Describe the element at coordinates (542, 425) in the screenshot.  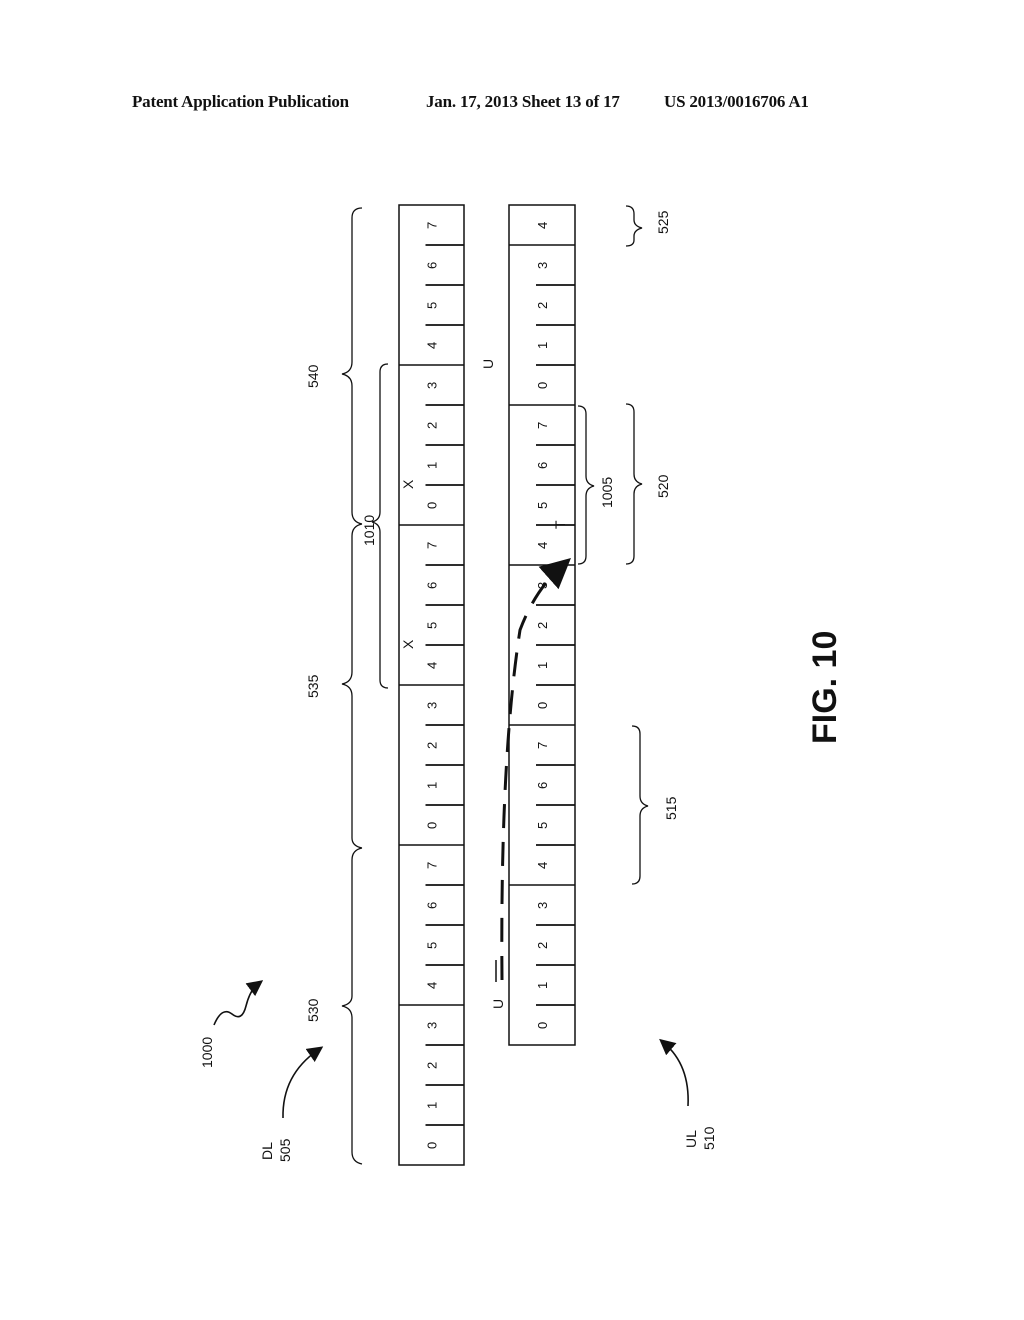
I see `ul-subframe-15: 7` at that location.